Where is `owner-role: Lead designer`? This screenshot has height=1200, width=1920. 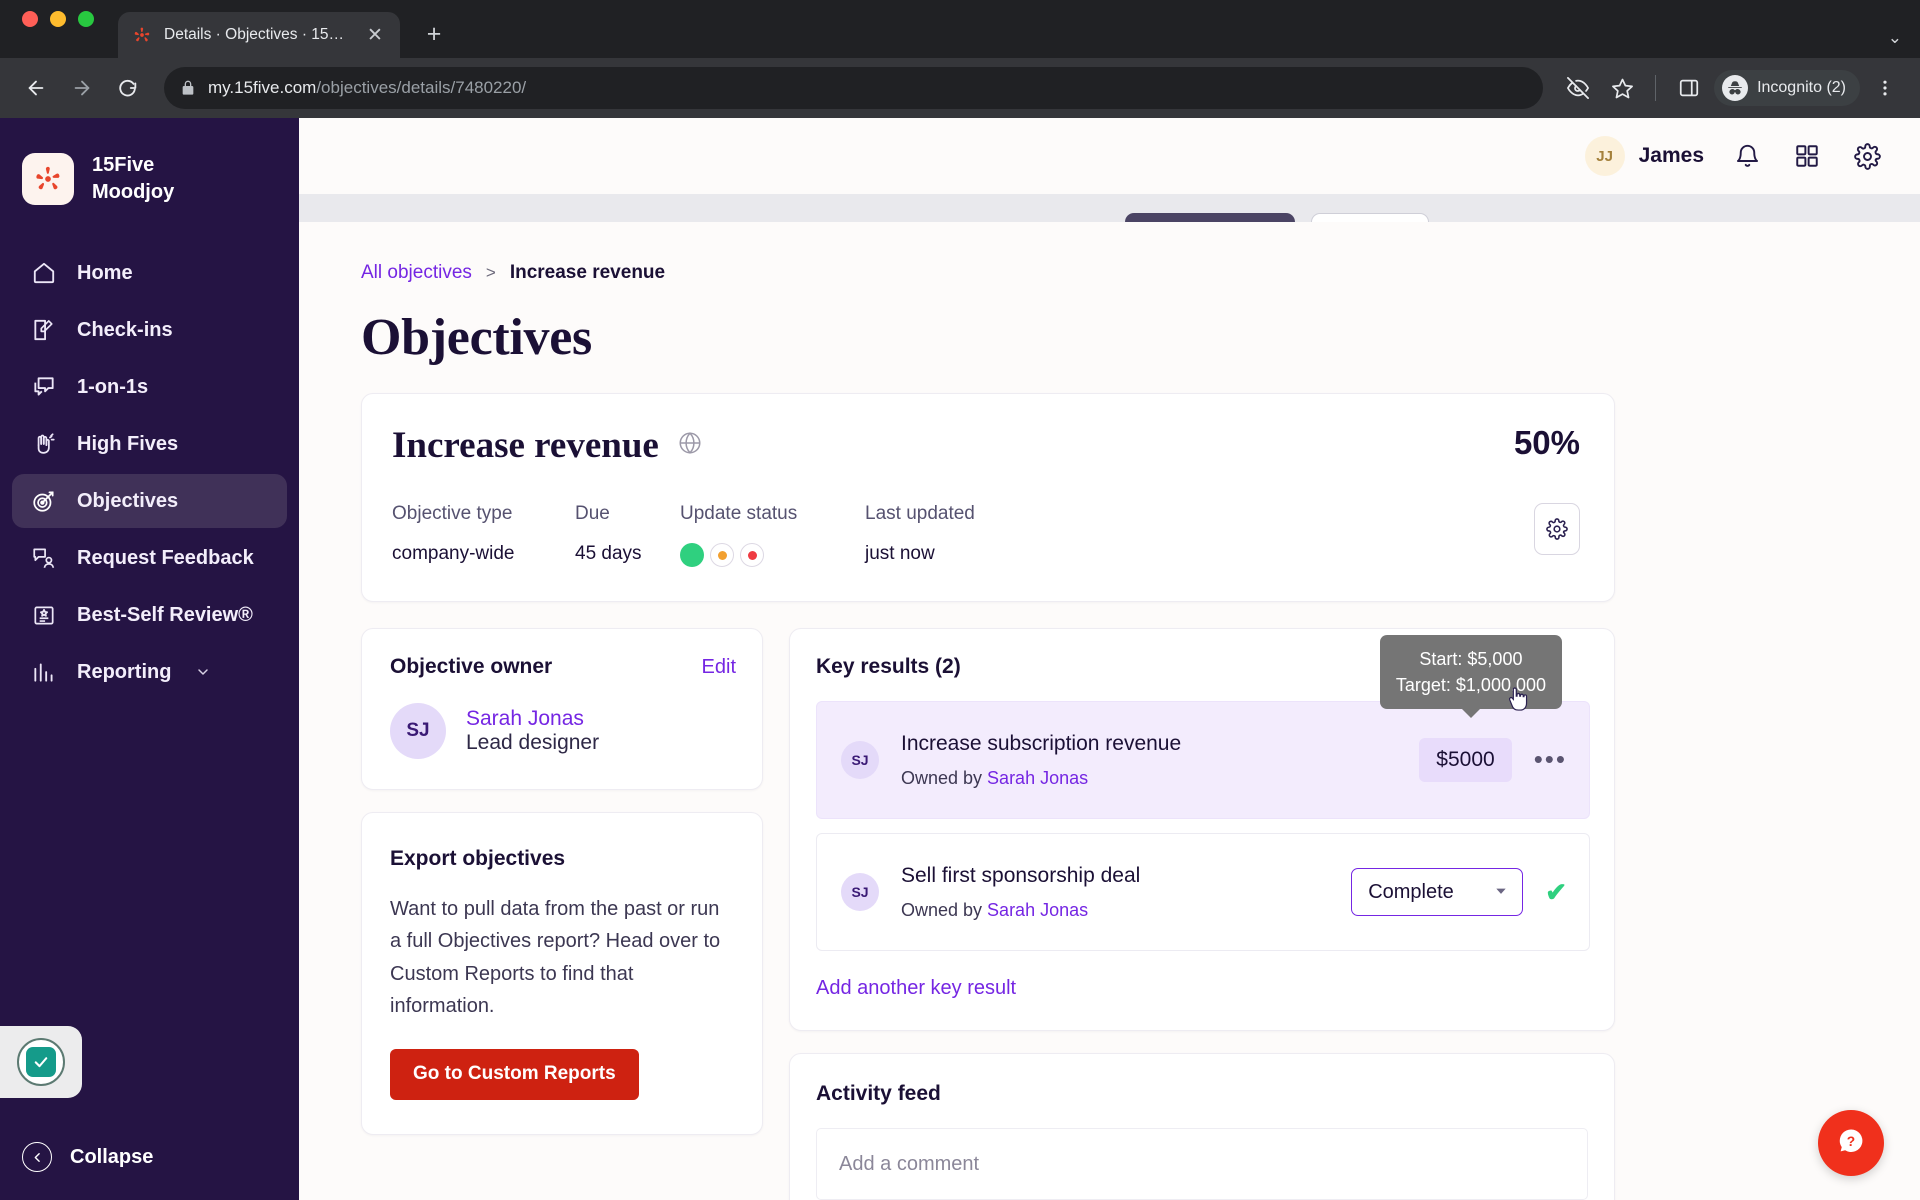 owner-role: Lead designer is located at coordinates (533, 742).